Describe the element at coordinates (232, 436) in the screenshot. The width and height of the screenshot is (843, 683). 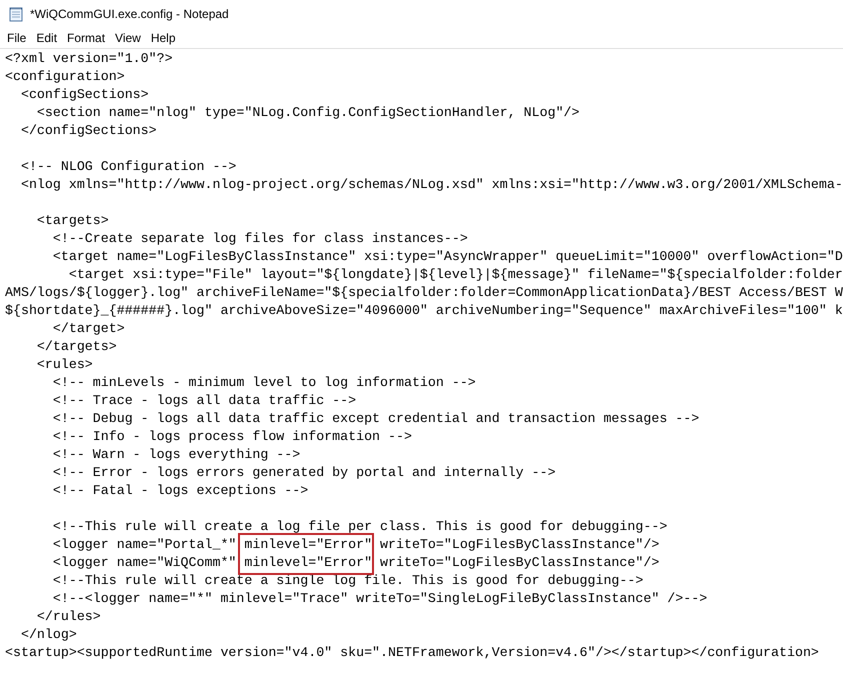
I see `code-line: <!-- Info - logs process flow information -->` at that location.